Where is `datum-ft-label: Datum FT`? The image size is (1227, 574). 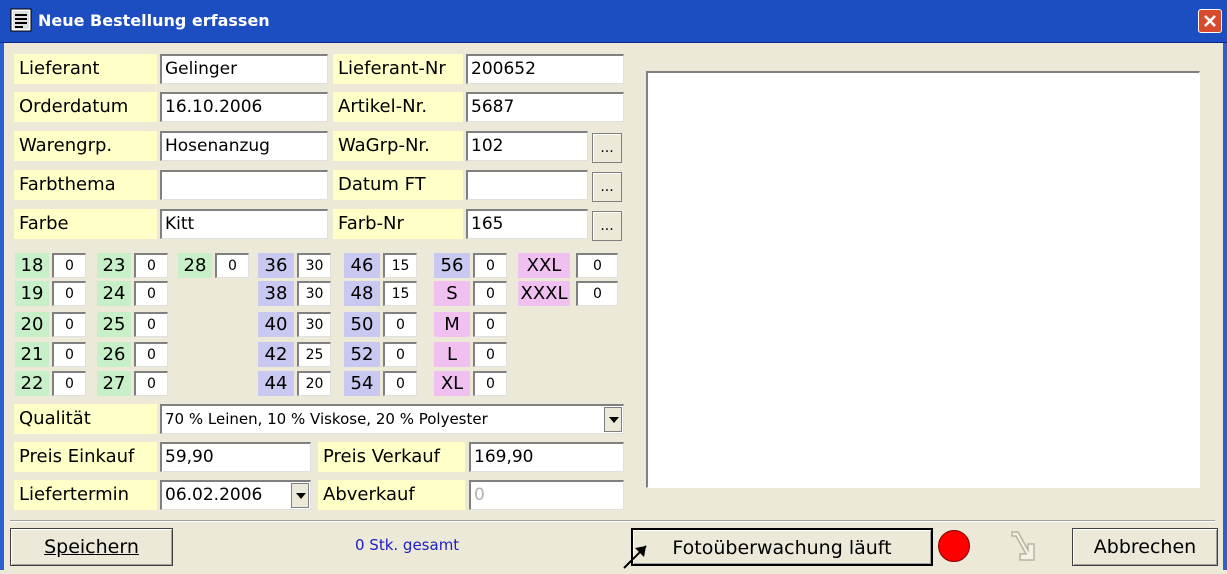
datum-ft-label: Datum FT is located at coordinates (398, 185).